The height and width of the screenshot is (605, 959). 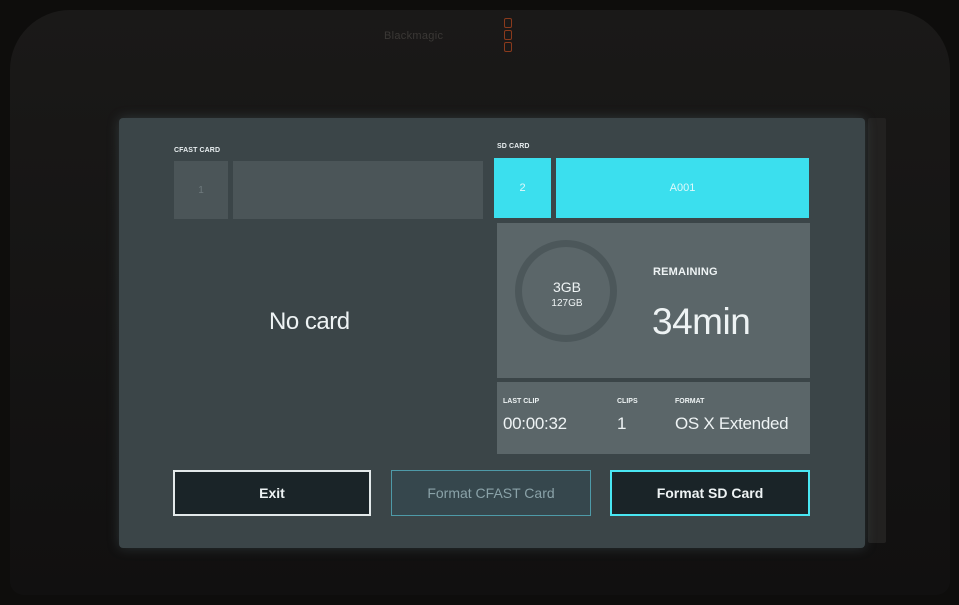 What do you see at coordinates (877, 330) in the screenshot?
I see `bezel-edge` at bounding box center [877, 330].